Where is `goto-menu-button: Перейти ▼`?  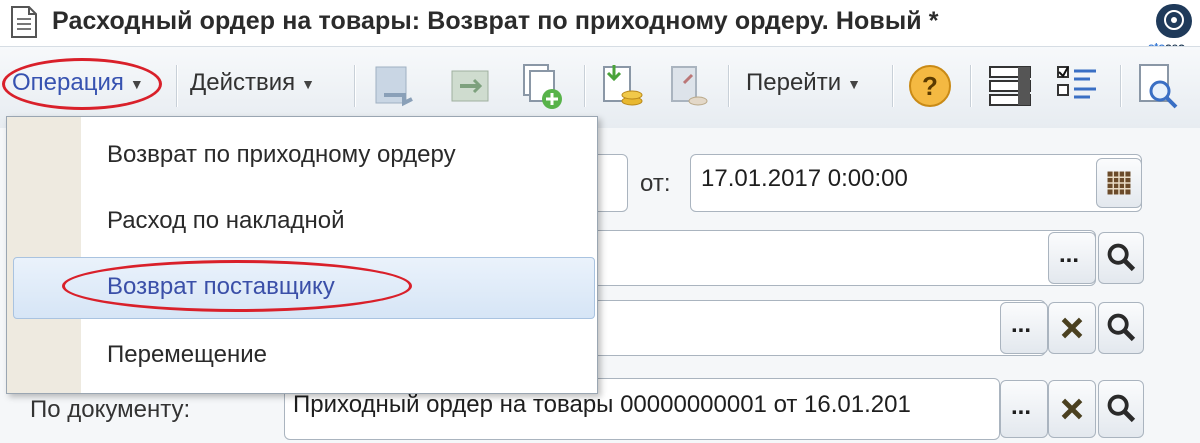
goto-menu-button: Перейти ▼ is located at coordinates (803, 87).